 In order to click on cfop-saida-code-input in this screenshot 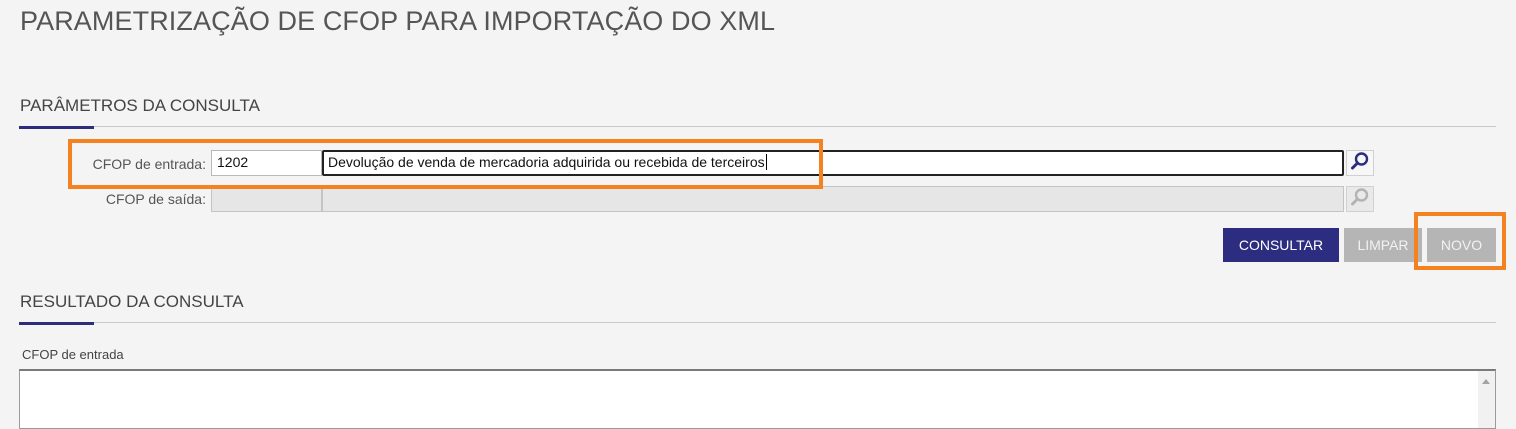, I will do `click(266, 199)`.